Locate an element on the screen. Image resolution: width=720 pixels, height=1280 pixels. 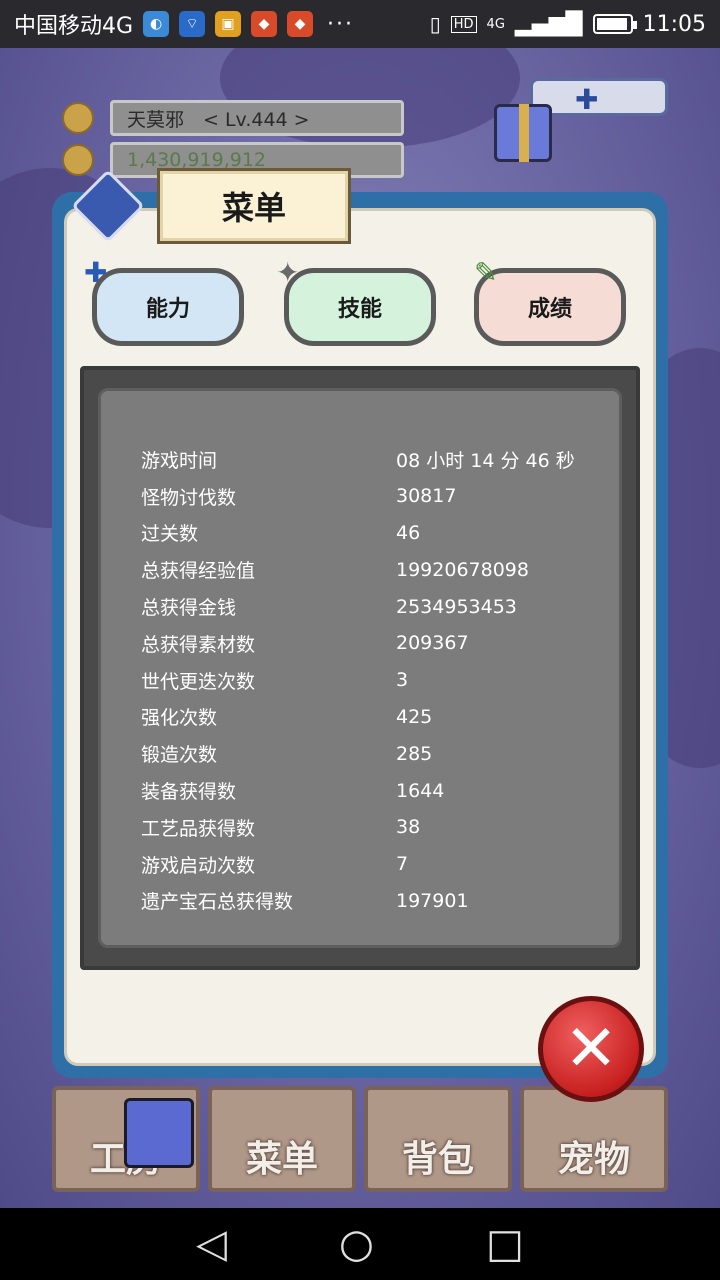
stat-value: 08 小时 14 分 46 秒 is located at coordinates (485, 460).